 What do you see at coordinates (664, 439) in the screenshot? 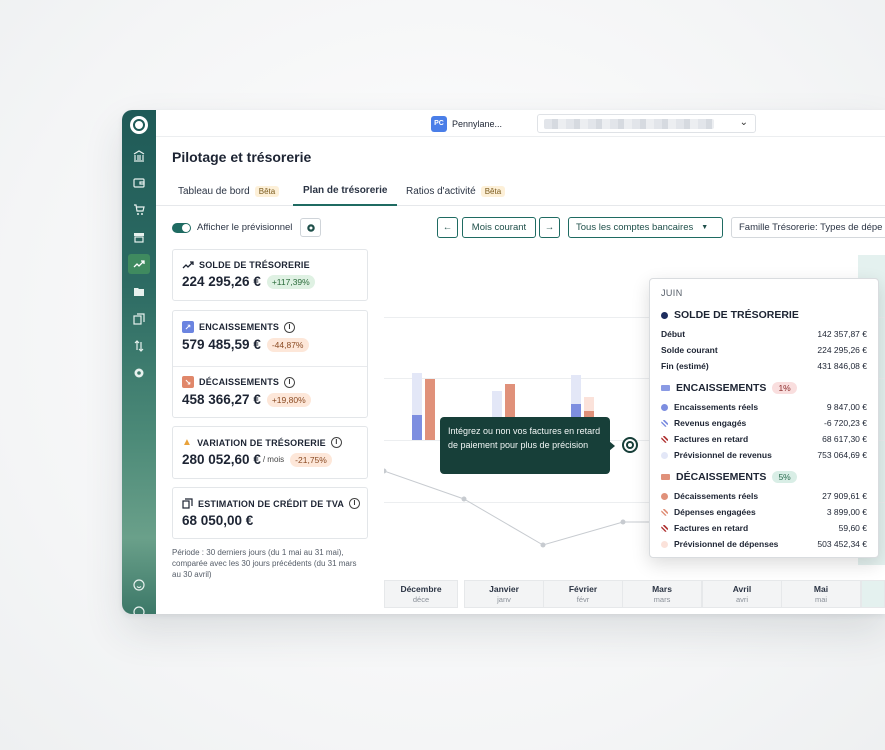
I see `late-stripe-dot-icon` at bounding box center [664, 439].